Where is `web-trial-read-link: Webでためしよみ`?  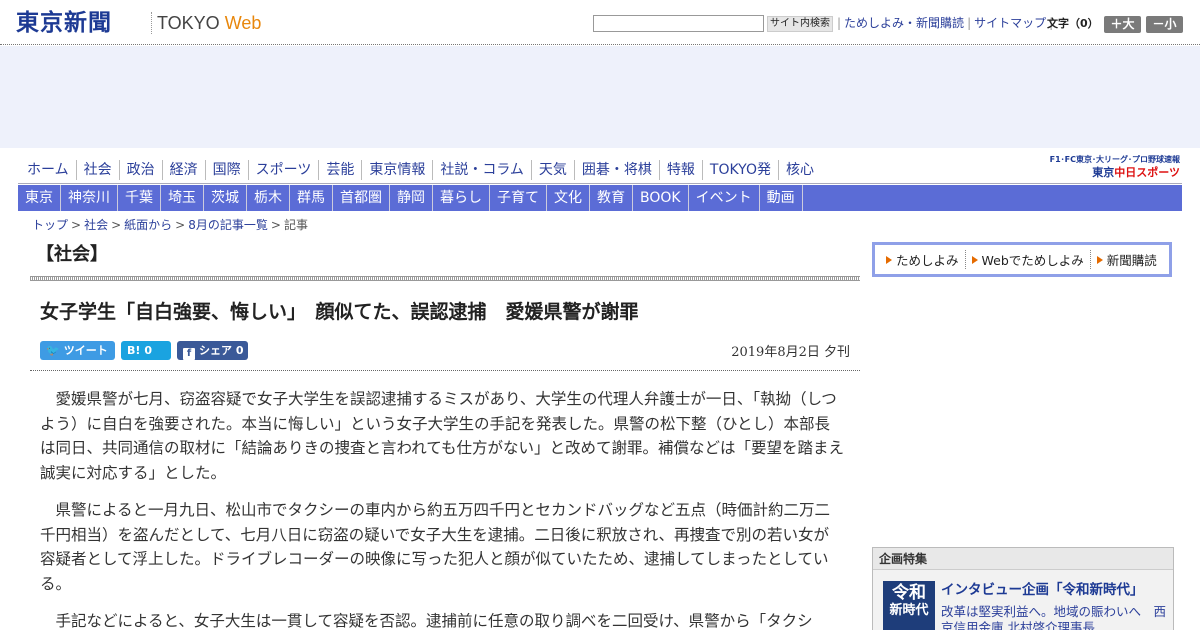 web-trial-read-link: Webでためしよみ is located at coordinates (1028, 259).